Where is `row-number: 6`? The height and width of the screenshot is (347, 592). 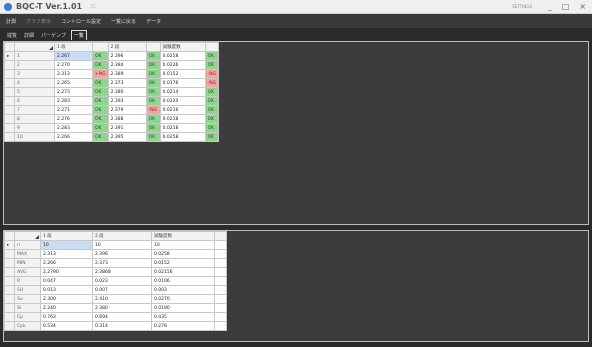 row-number: 6 is located at coordinates (34, 101).